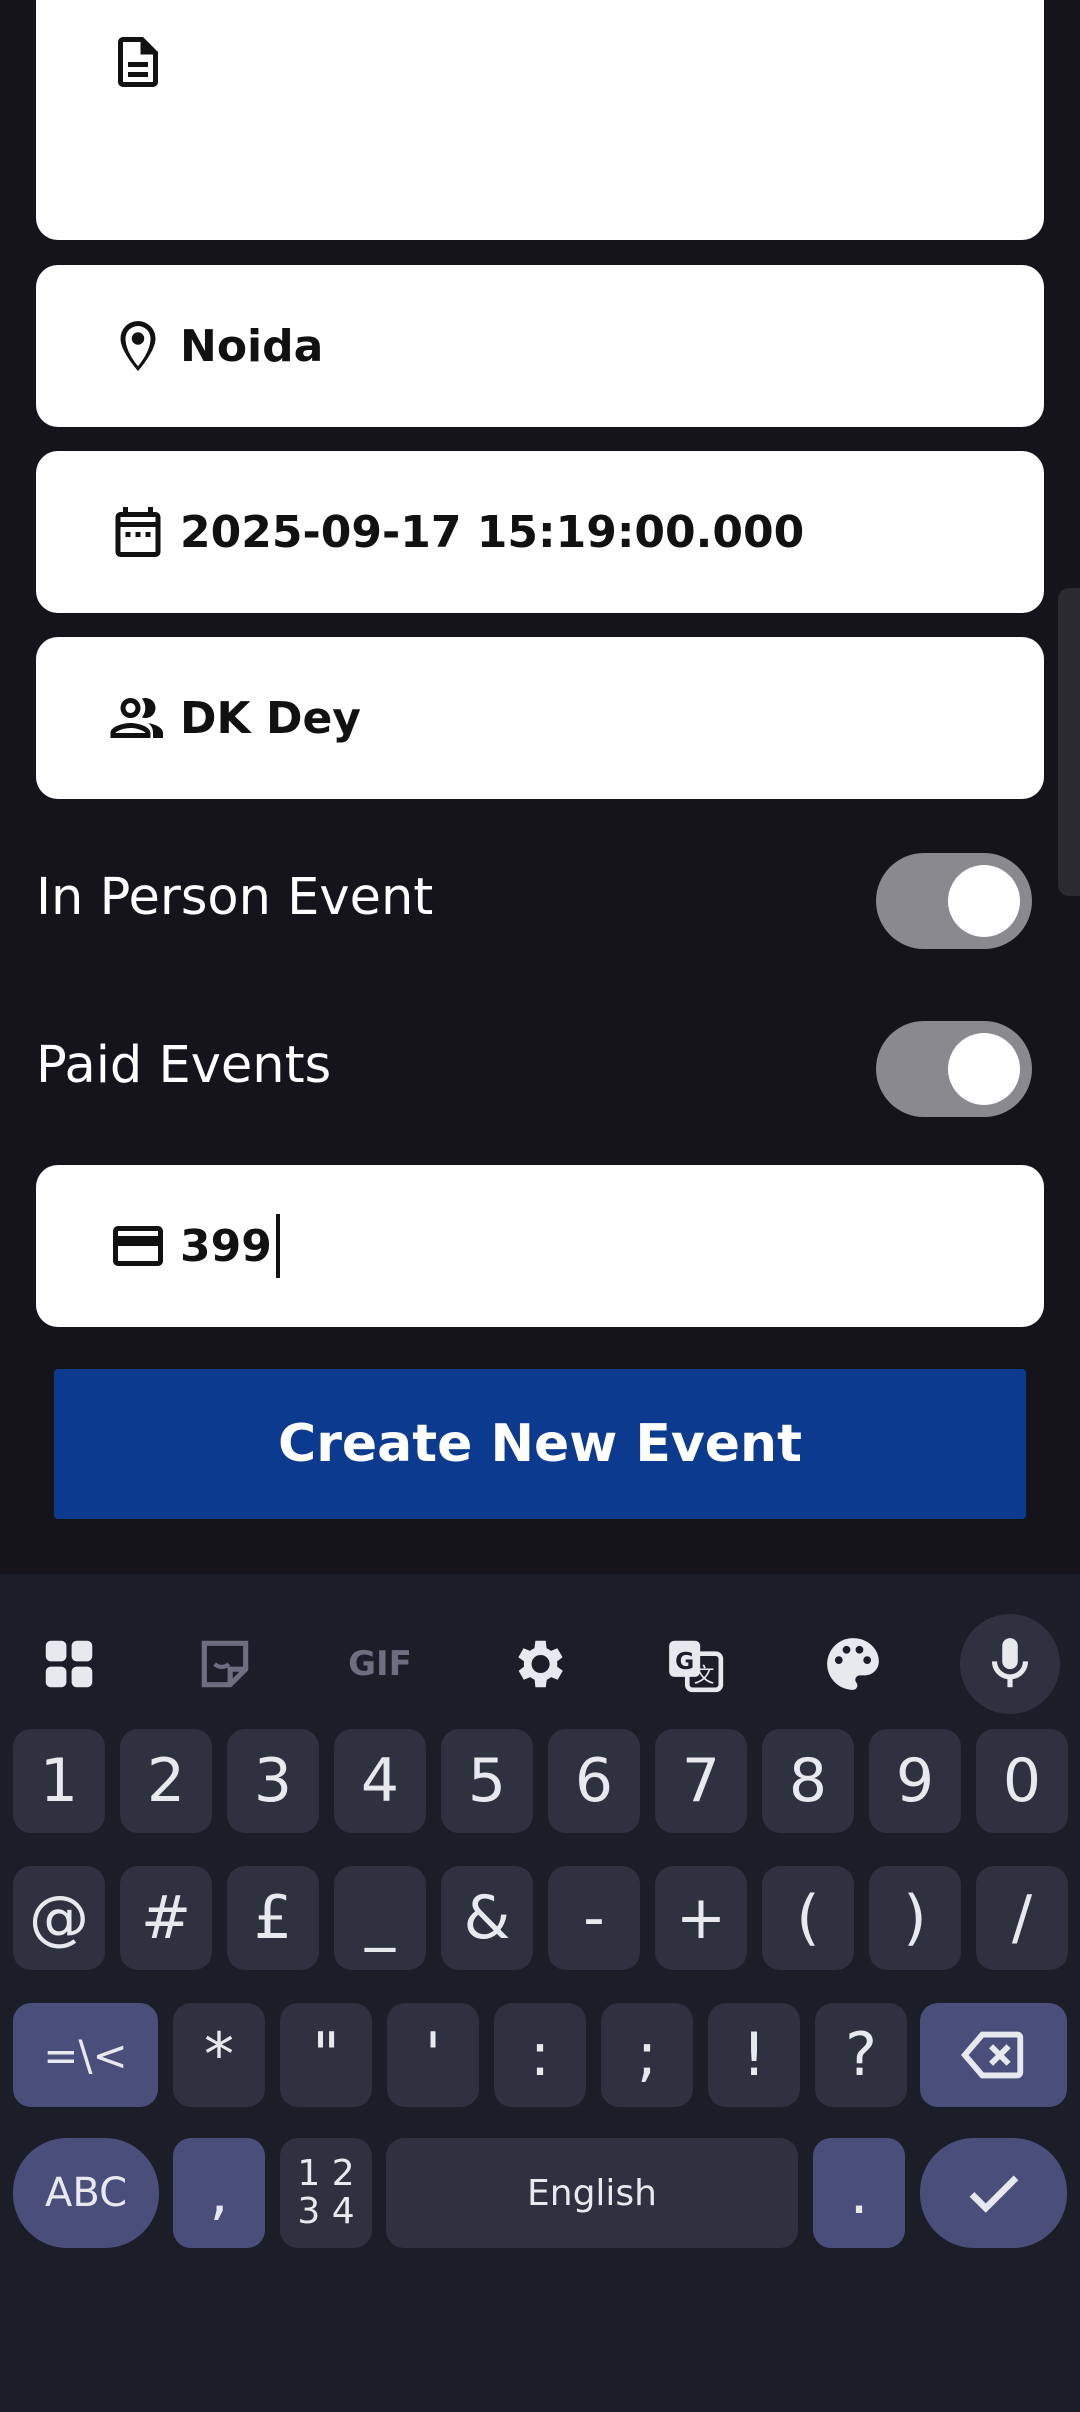 The image size is (1080, 2412). I want to click on svg-text: G, so click(684, 1661).